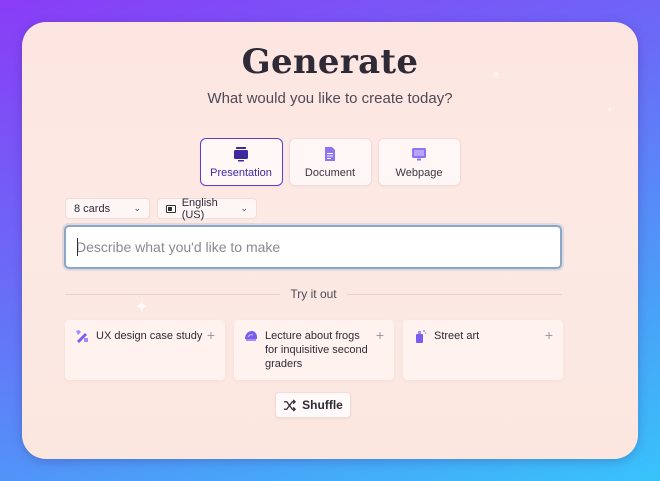 The height and width of the screenshot is (481, 660). Describe the element at coordinates (82, 336) in the screenshot. I see `design-tools-icon` at that location.